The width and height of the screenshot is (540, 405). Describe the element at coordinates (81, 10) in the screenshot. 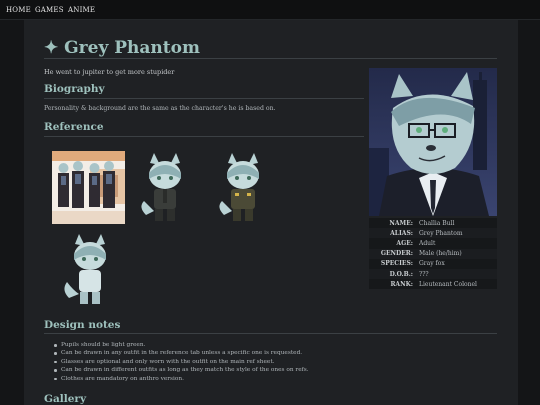

I see `nav-anime-link: ANIME` at that location.